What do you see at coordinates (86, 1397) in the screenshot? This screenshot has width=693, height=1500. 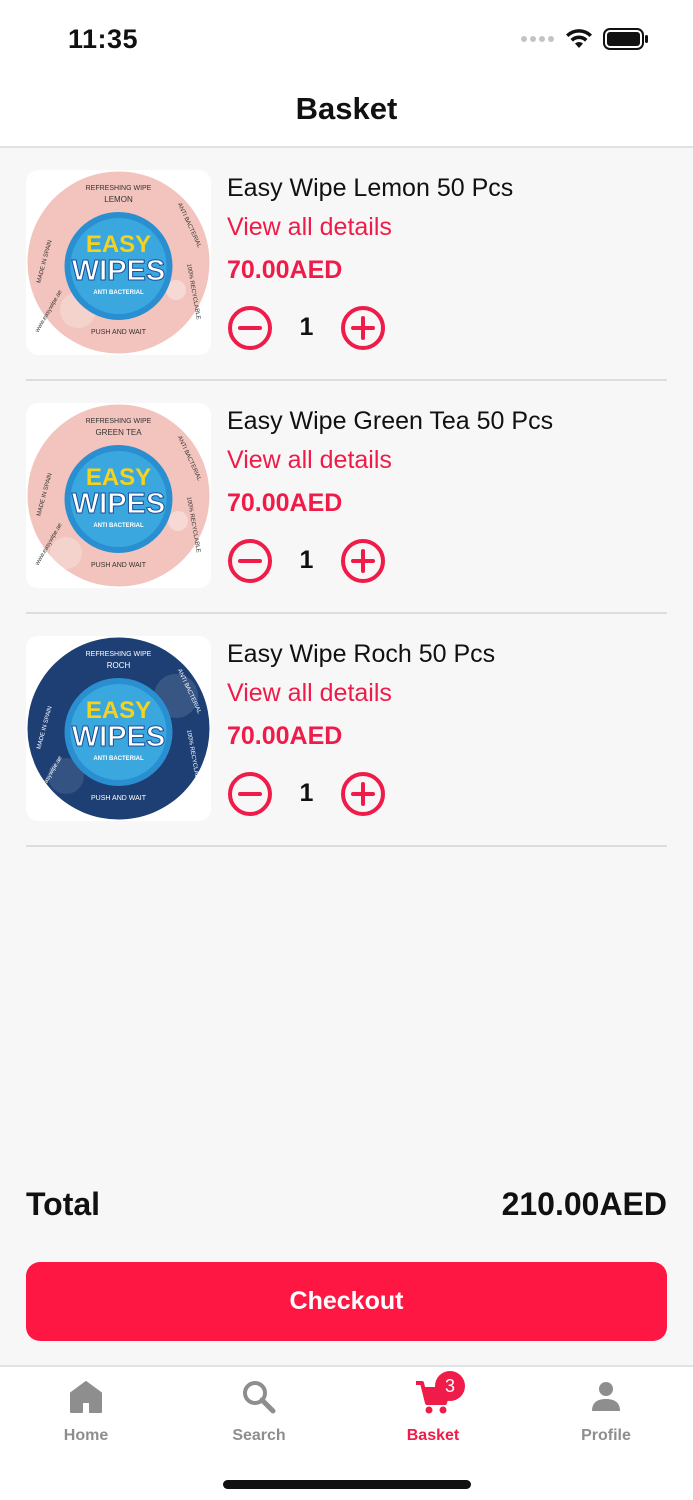 I see `home-icon` at bounding box center [86, 1397].